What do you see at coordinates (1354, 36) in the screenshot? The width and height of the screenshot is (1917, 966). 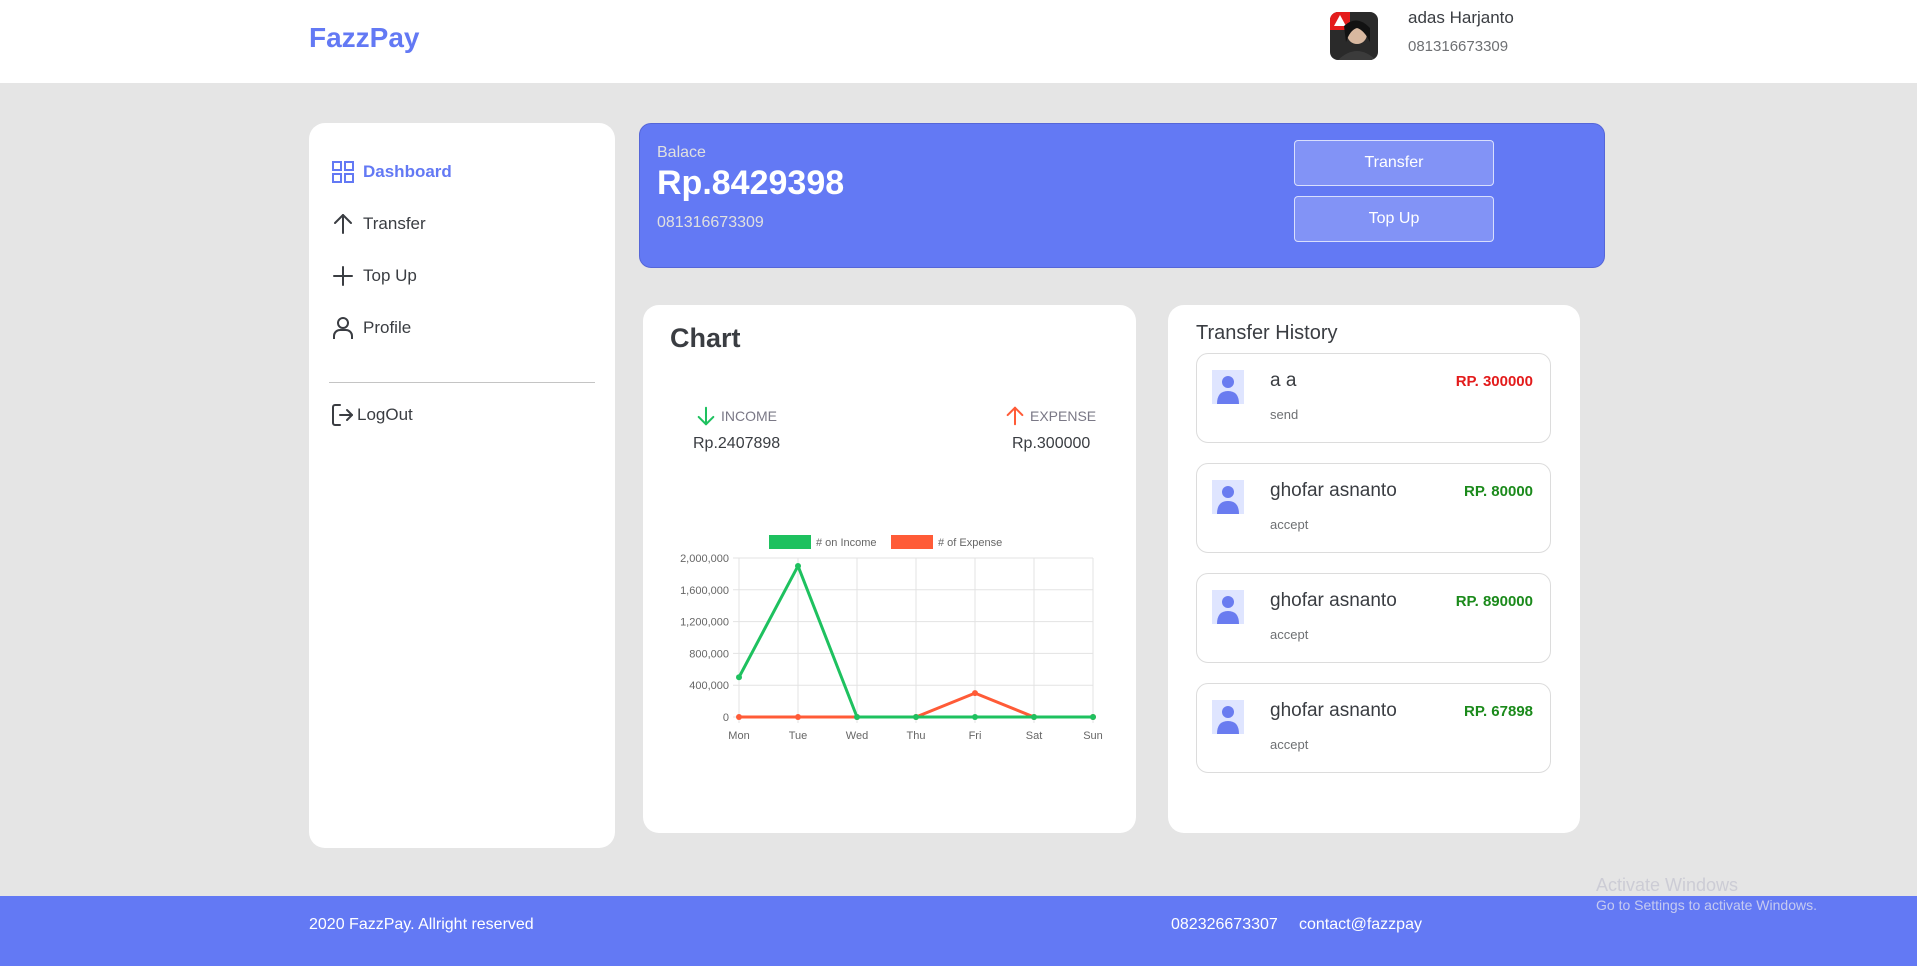 I see `avatar` at bounding box center [1354, 36].